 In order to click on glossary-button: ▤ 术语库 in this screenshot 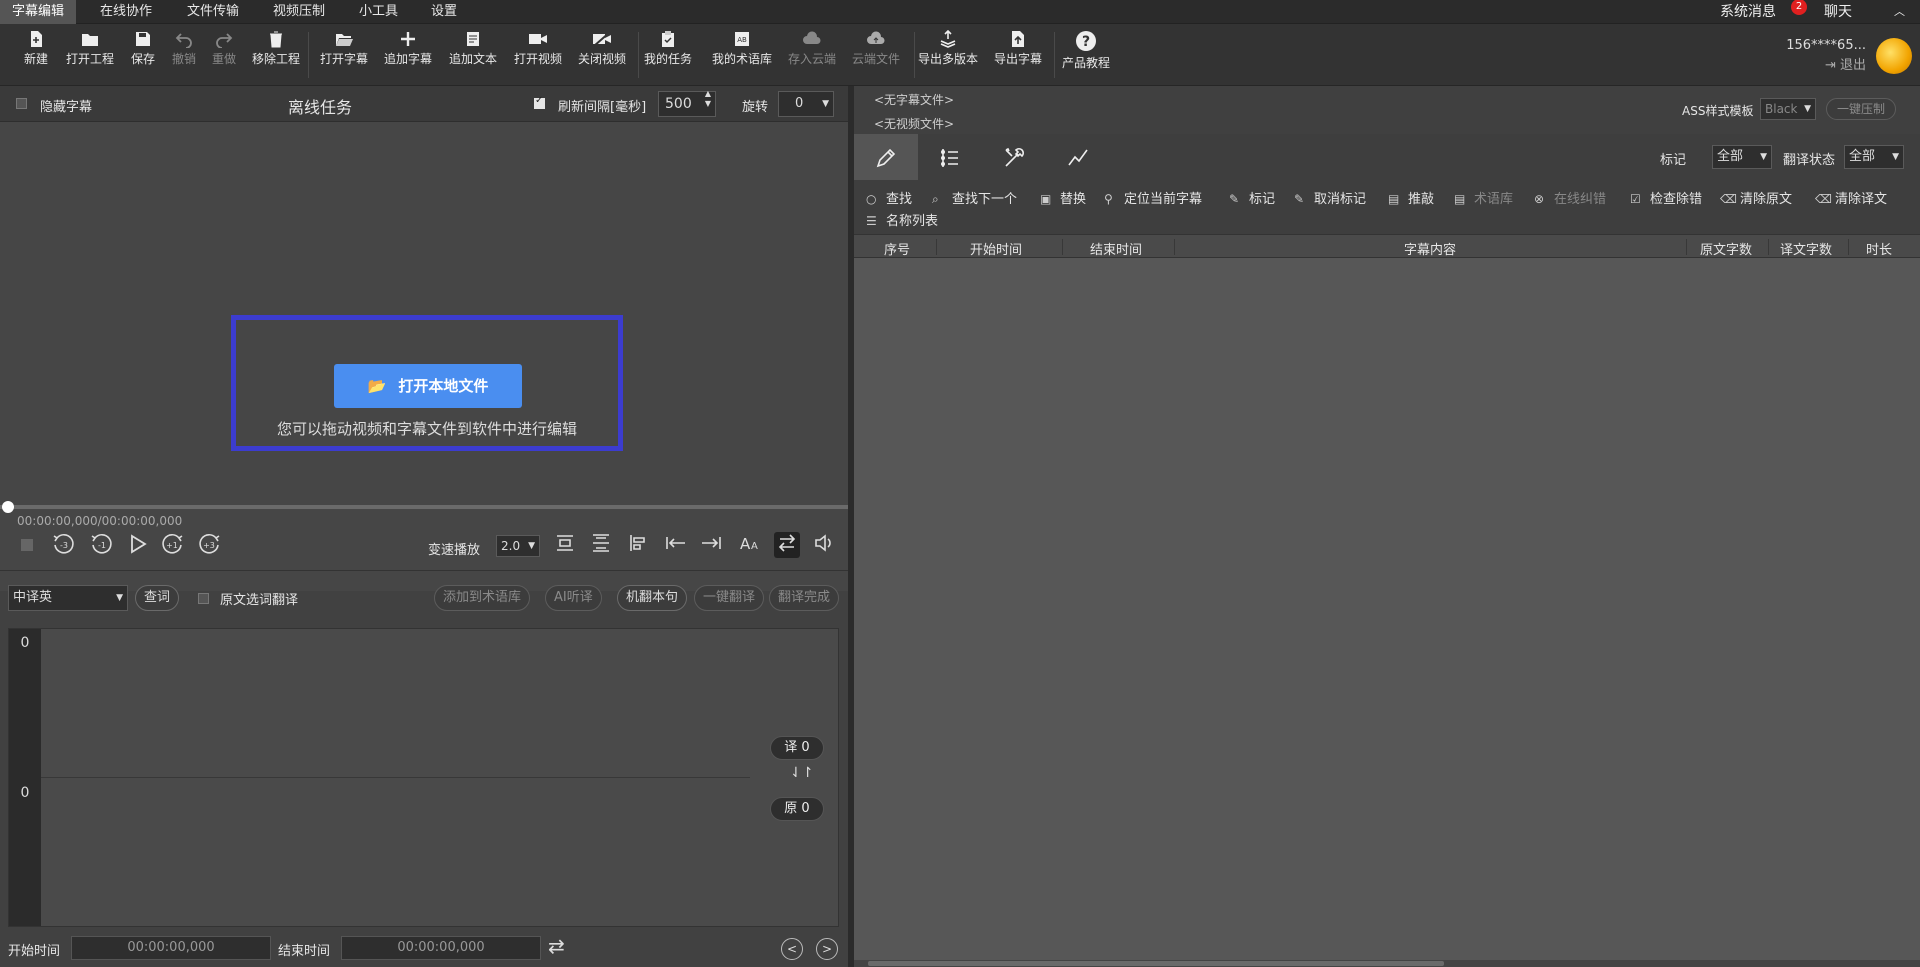, I will do `click(1483, 197)`.